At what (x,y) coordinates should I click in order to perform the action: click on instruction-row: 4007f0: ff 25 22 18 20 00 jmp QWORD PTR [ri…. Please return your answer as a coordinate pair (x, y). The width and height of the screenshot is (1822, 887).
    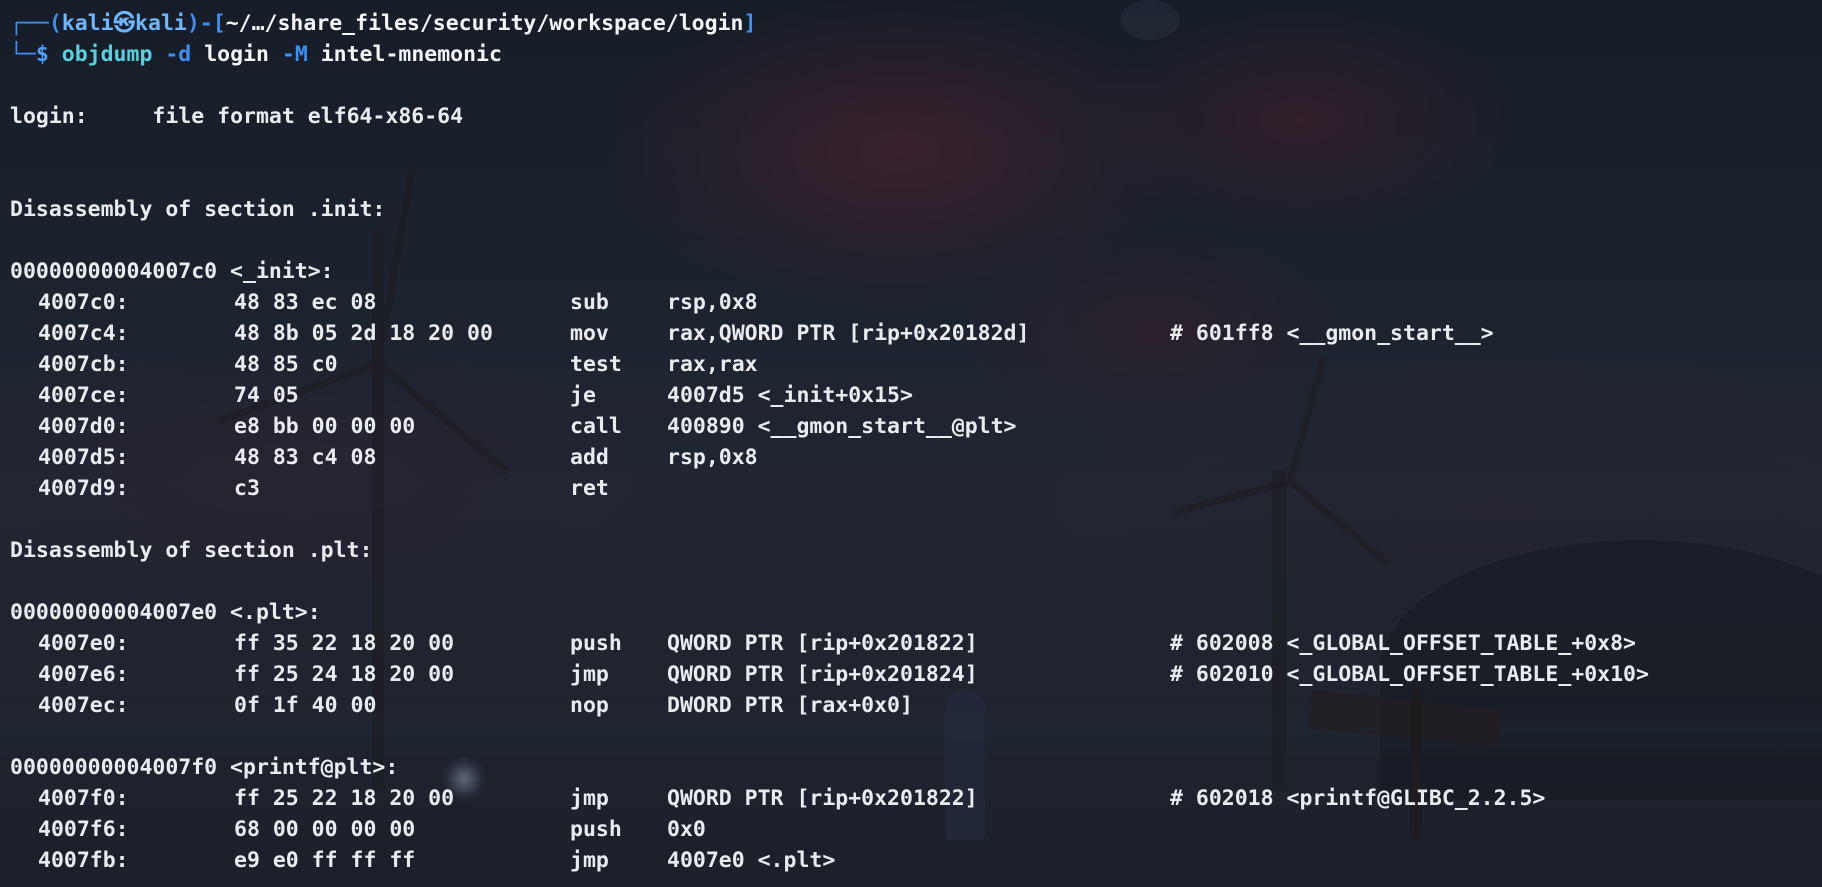
    Looking at the image, I should click on (910, 798).